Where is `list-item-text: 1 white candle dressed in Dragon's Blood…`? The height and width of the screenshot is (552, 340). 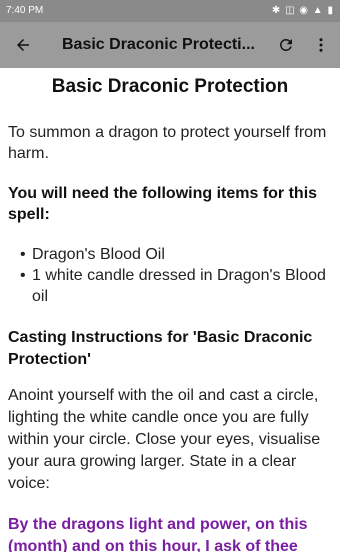 list-item-text: 1 white candle dressed in Dragon's Blood… is located at coordinates (179, 286).